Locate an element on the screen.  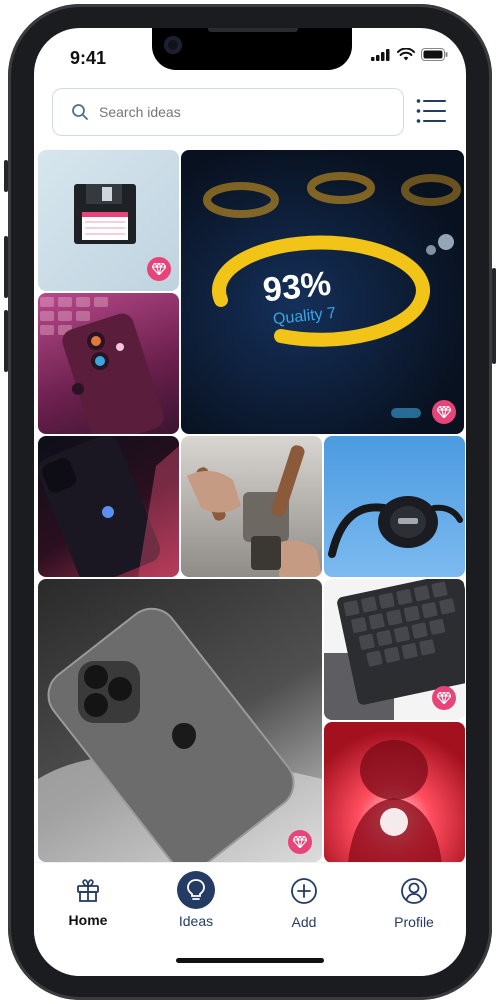
nav-ideas: Ideas is located at coordinates (196, 900).